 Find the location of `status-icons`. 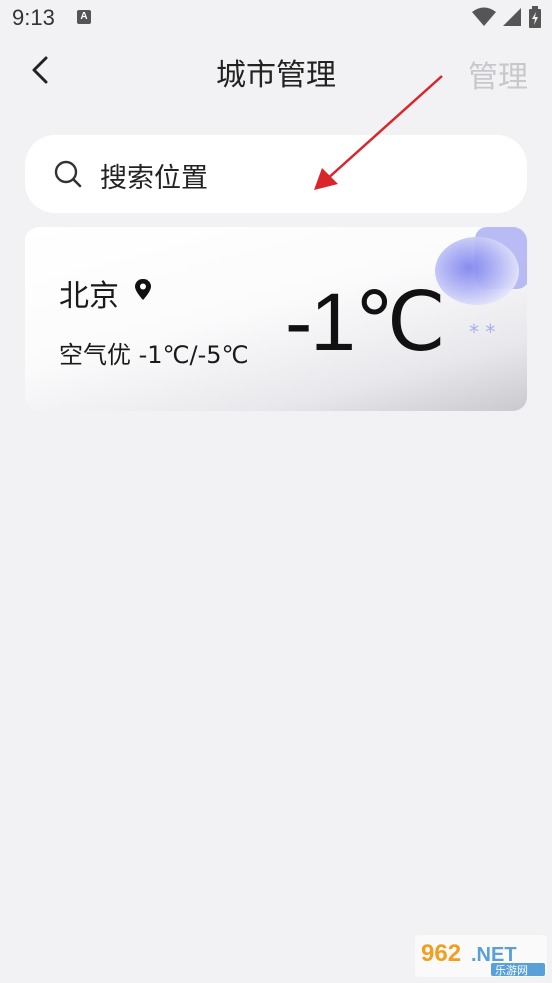

status-icons is located at coordinates (507, 17).